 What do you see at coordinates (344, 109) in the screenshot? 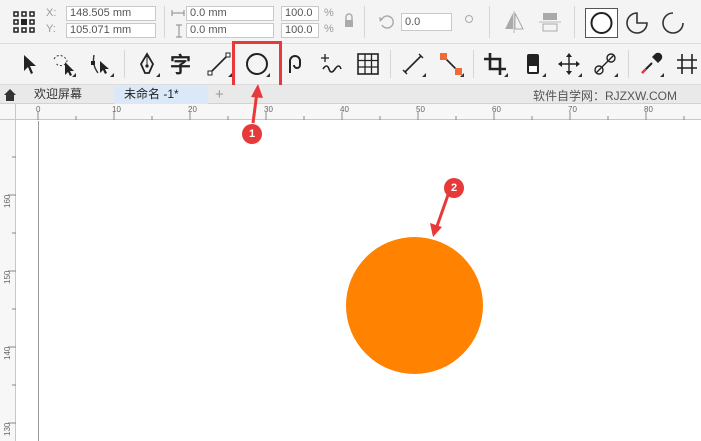
I see `ruler-tick-label: 40` at bounding box center [344, 109].